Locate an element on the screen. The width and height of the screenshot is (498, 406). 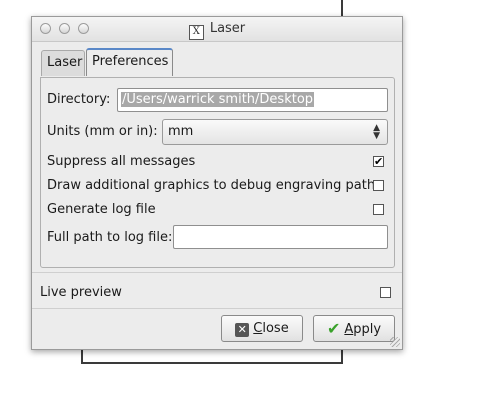
title-bar: X Laser is located at coordinates (217, 29).